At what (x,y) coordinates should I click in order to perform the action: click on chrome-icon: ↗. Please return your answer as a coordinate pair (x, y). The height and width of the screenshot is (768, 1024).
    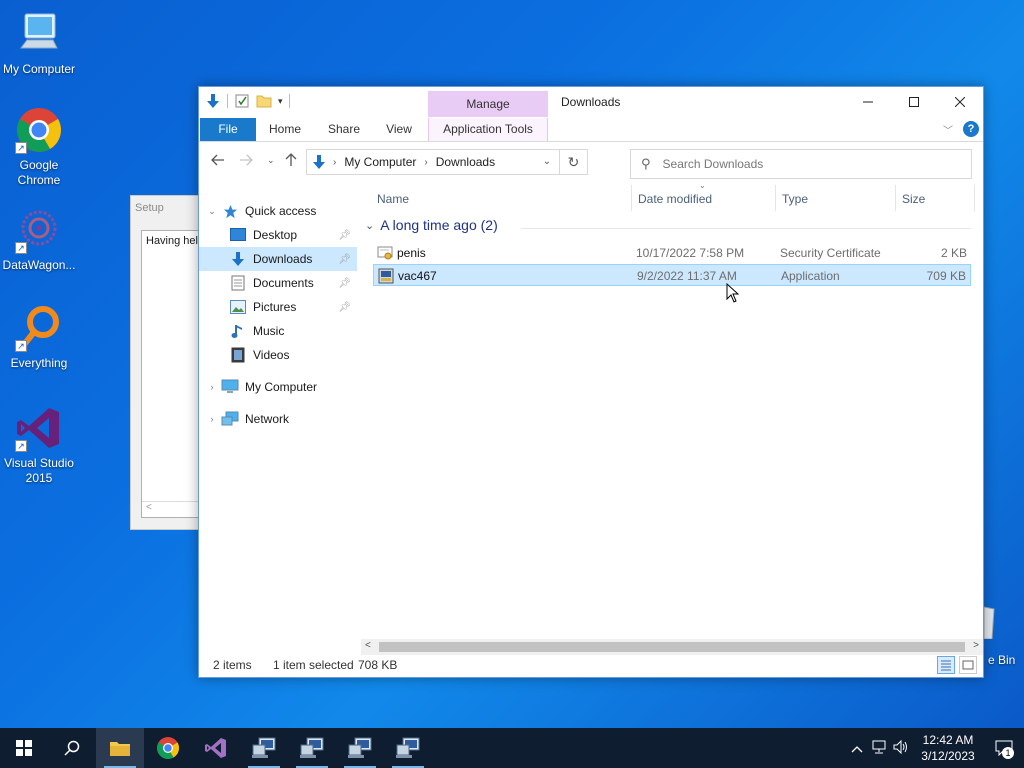
    Looking at the image, I should click on (39, 130).